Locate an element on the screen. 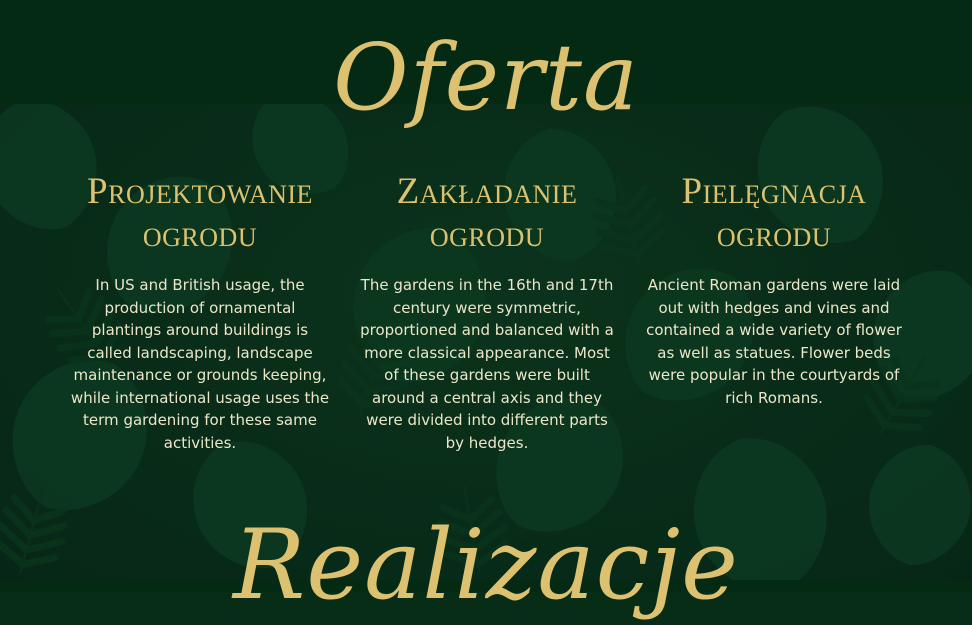 The width and height of the screenshot is (972, 625). service-title-line1: Pielęgnacja is located at coordinates (774, 191).